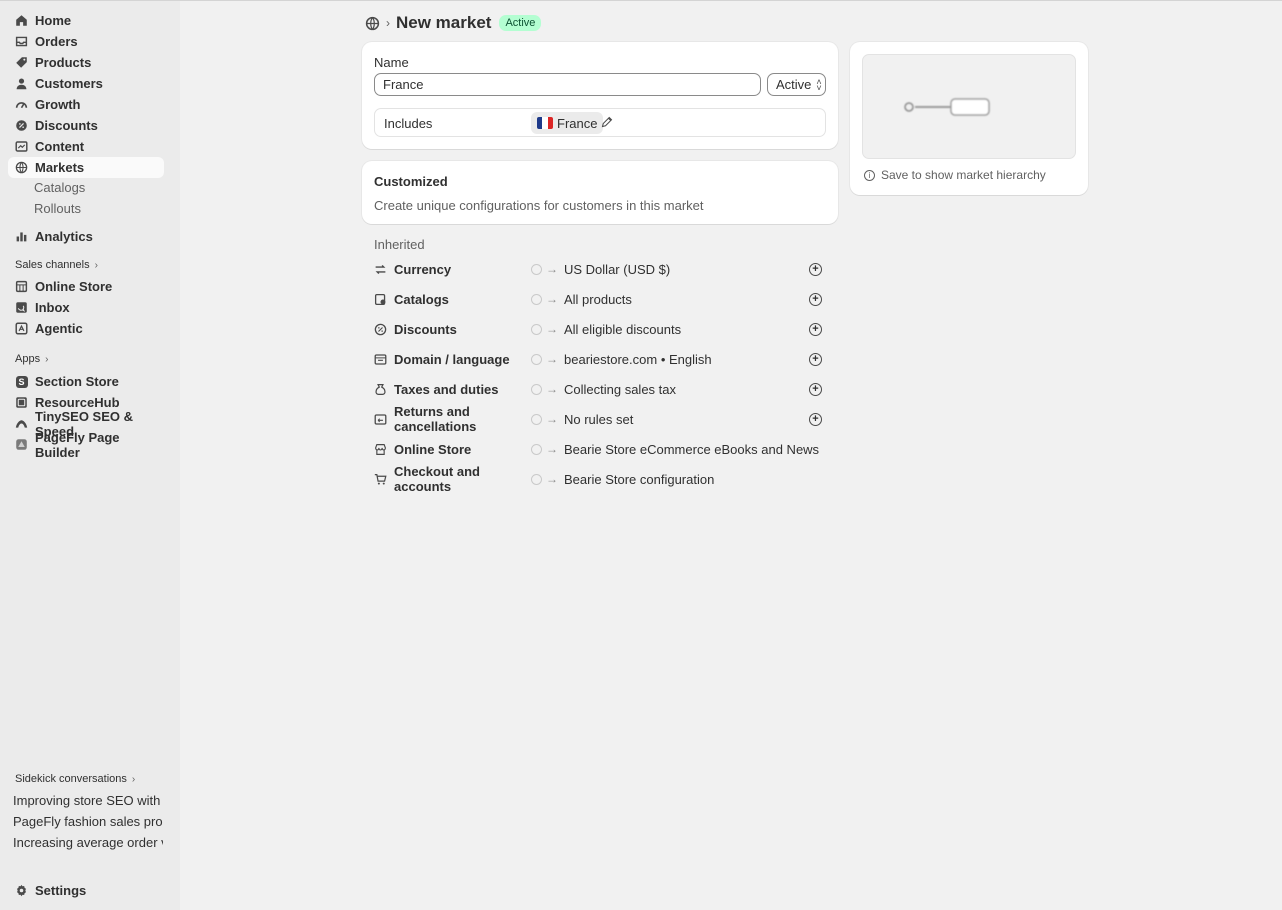 This screenshot has height=910, width=1282. I want to click on name-input: France, so click(567, 84).